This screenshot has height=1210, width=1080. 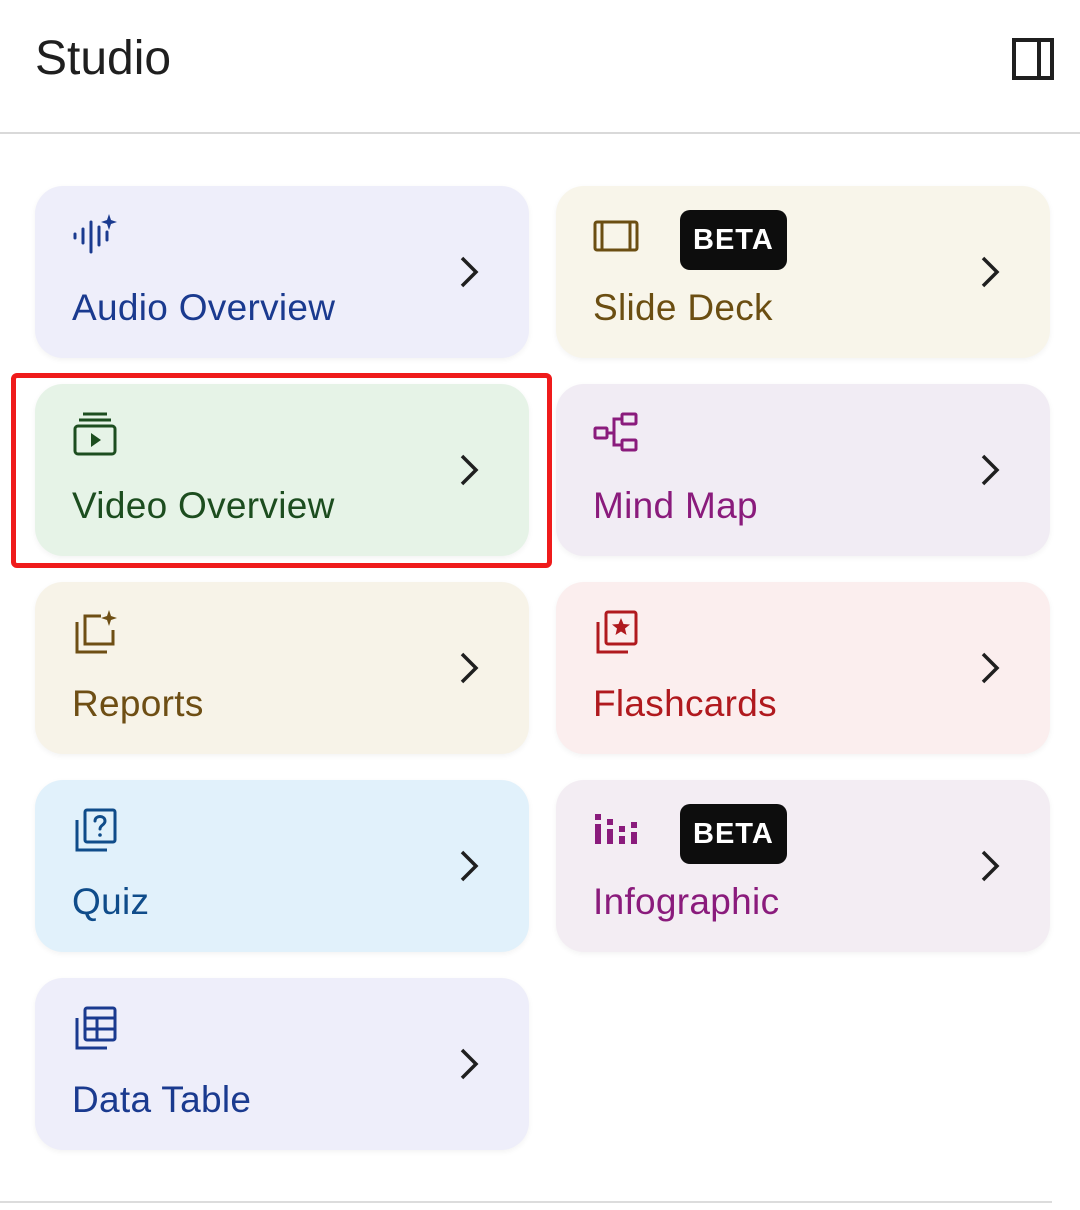 I want to click on data-table-card: Data Table, so click(x=282, y=1064).